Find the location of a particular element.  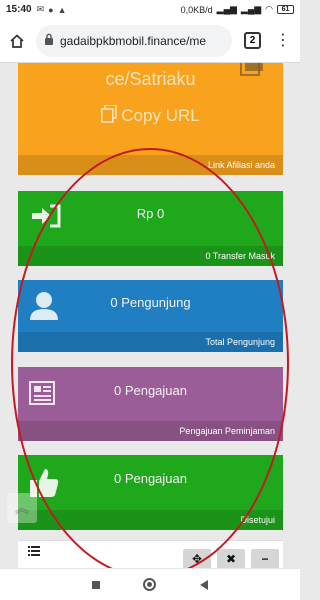

recents-icon is located at coordinates (95, 584).